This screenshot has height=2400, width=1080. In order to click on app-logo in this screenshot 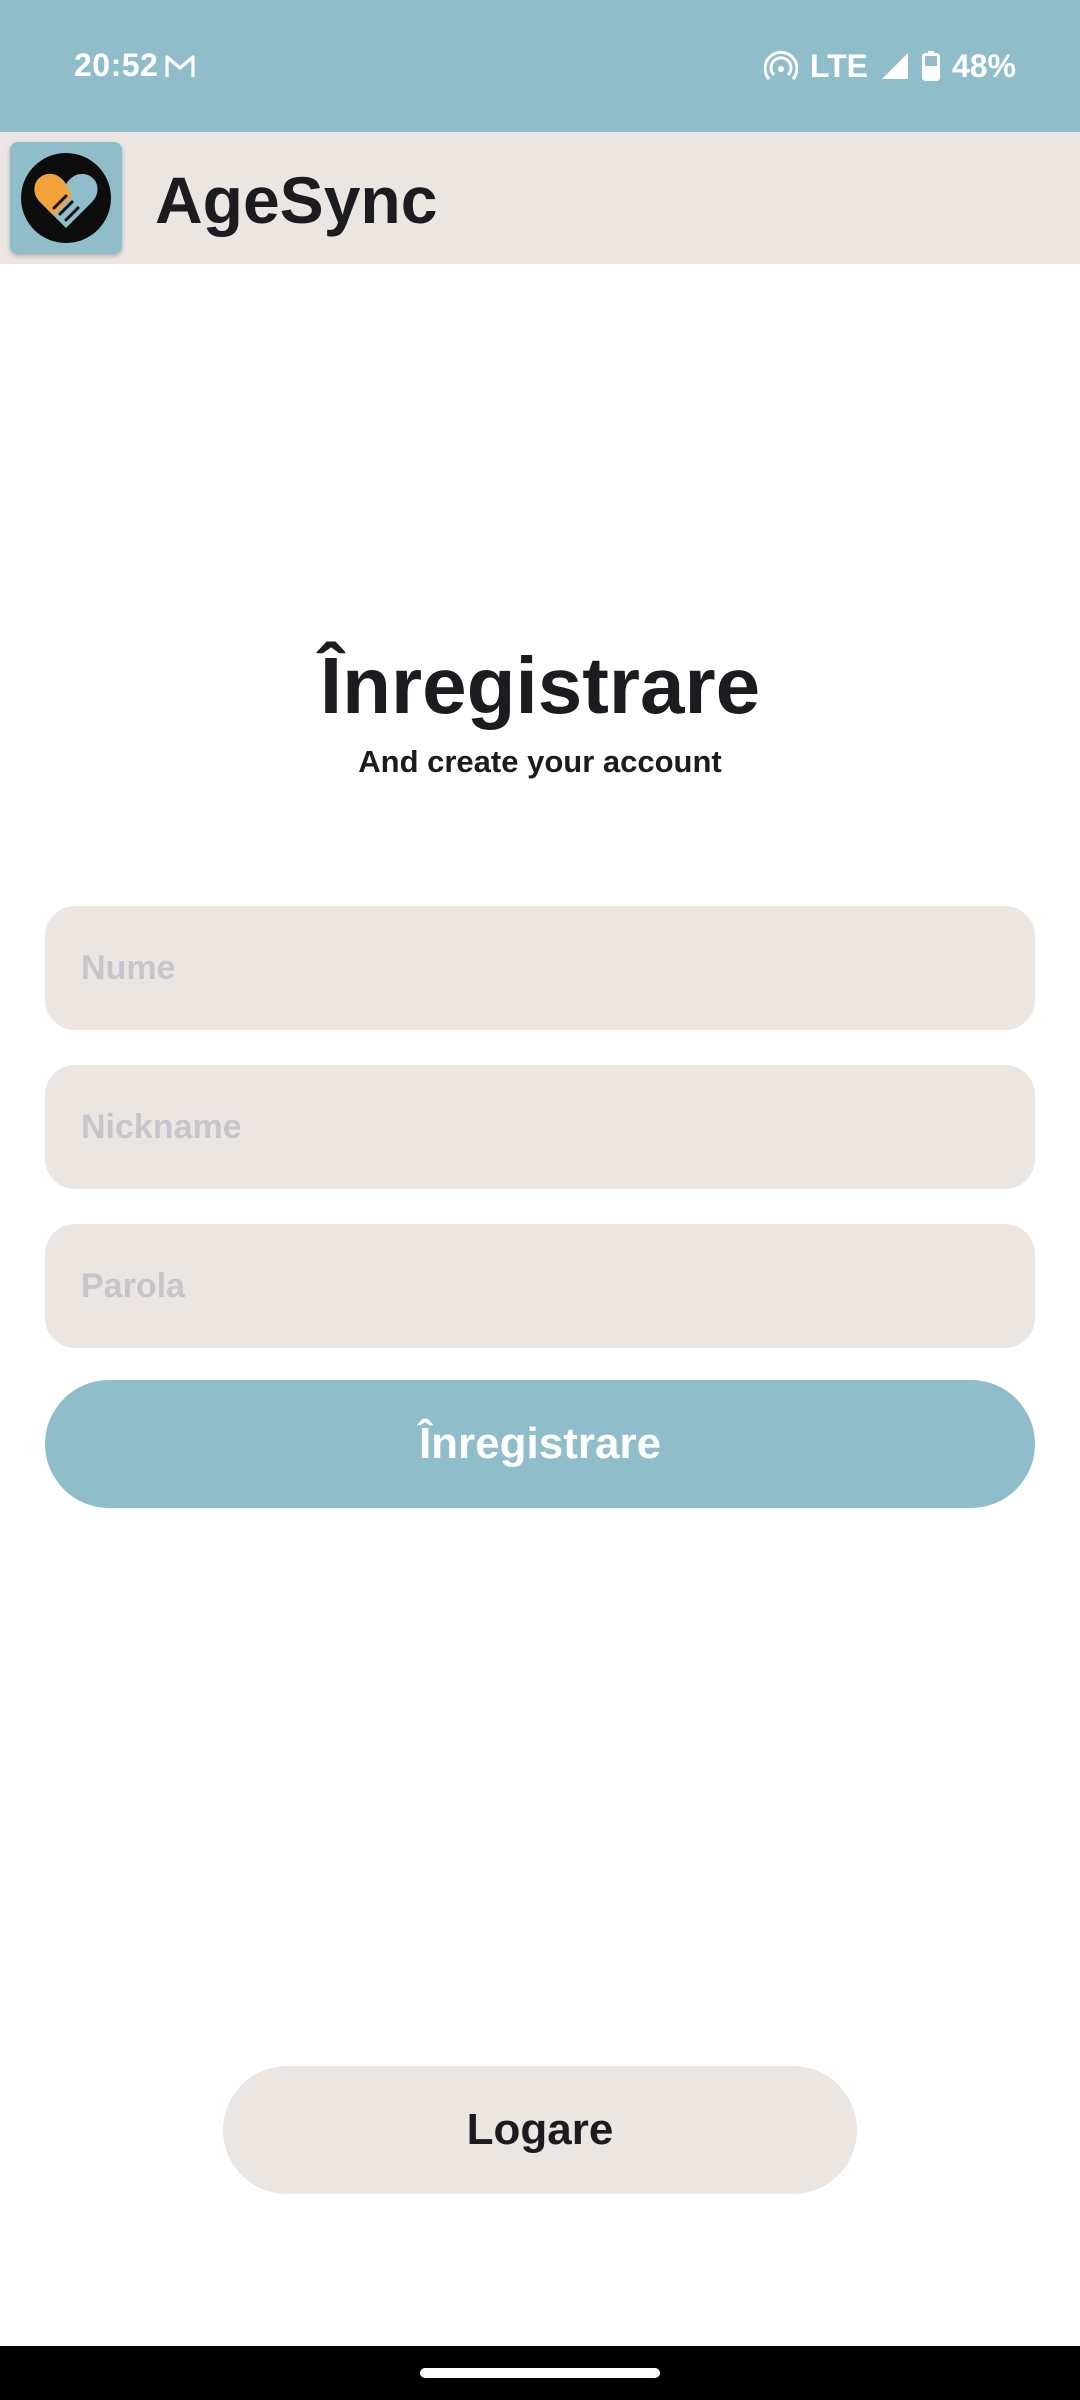, I will do `click(66, 198)`.